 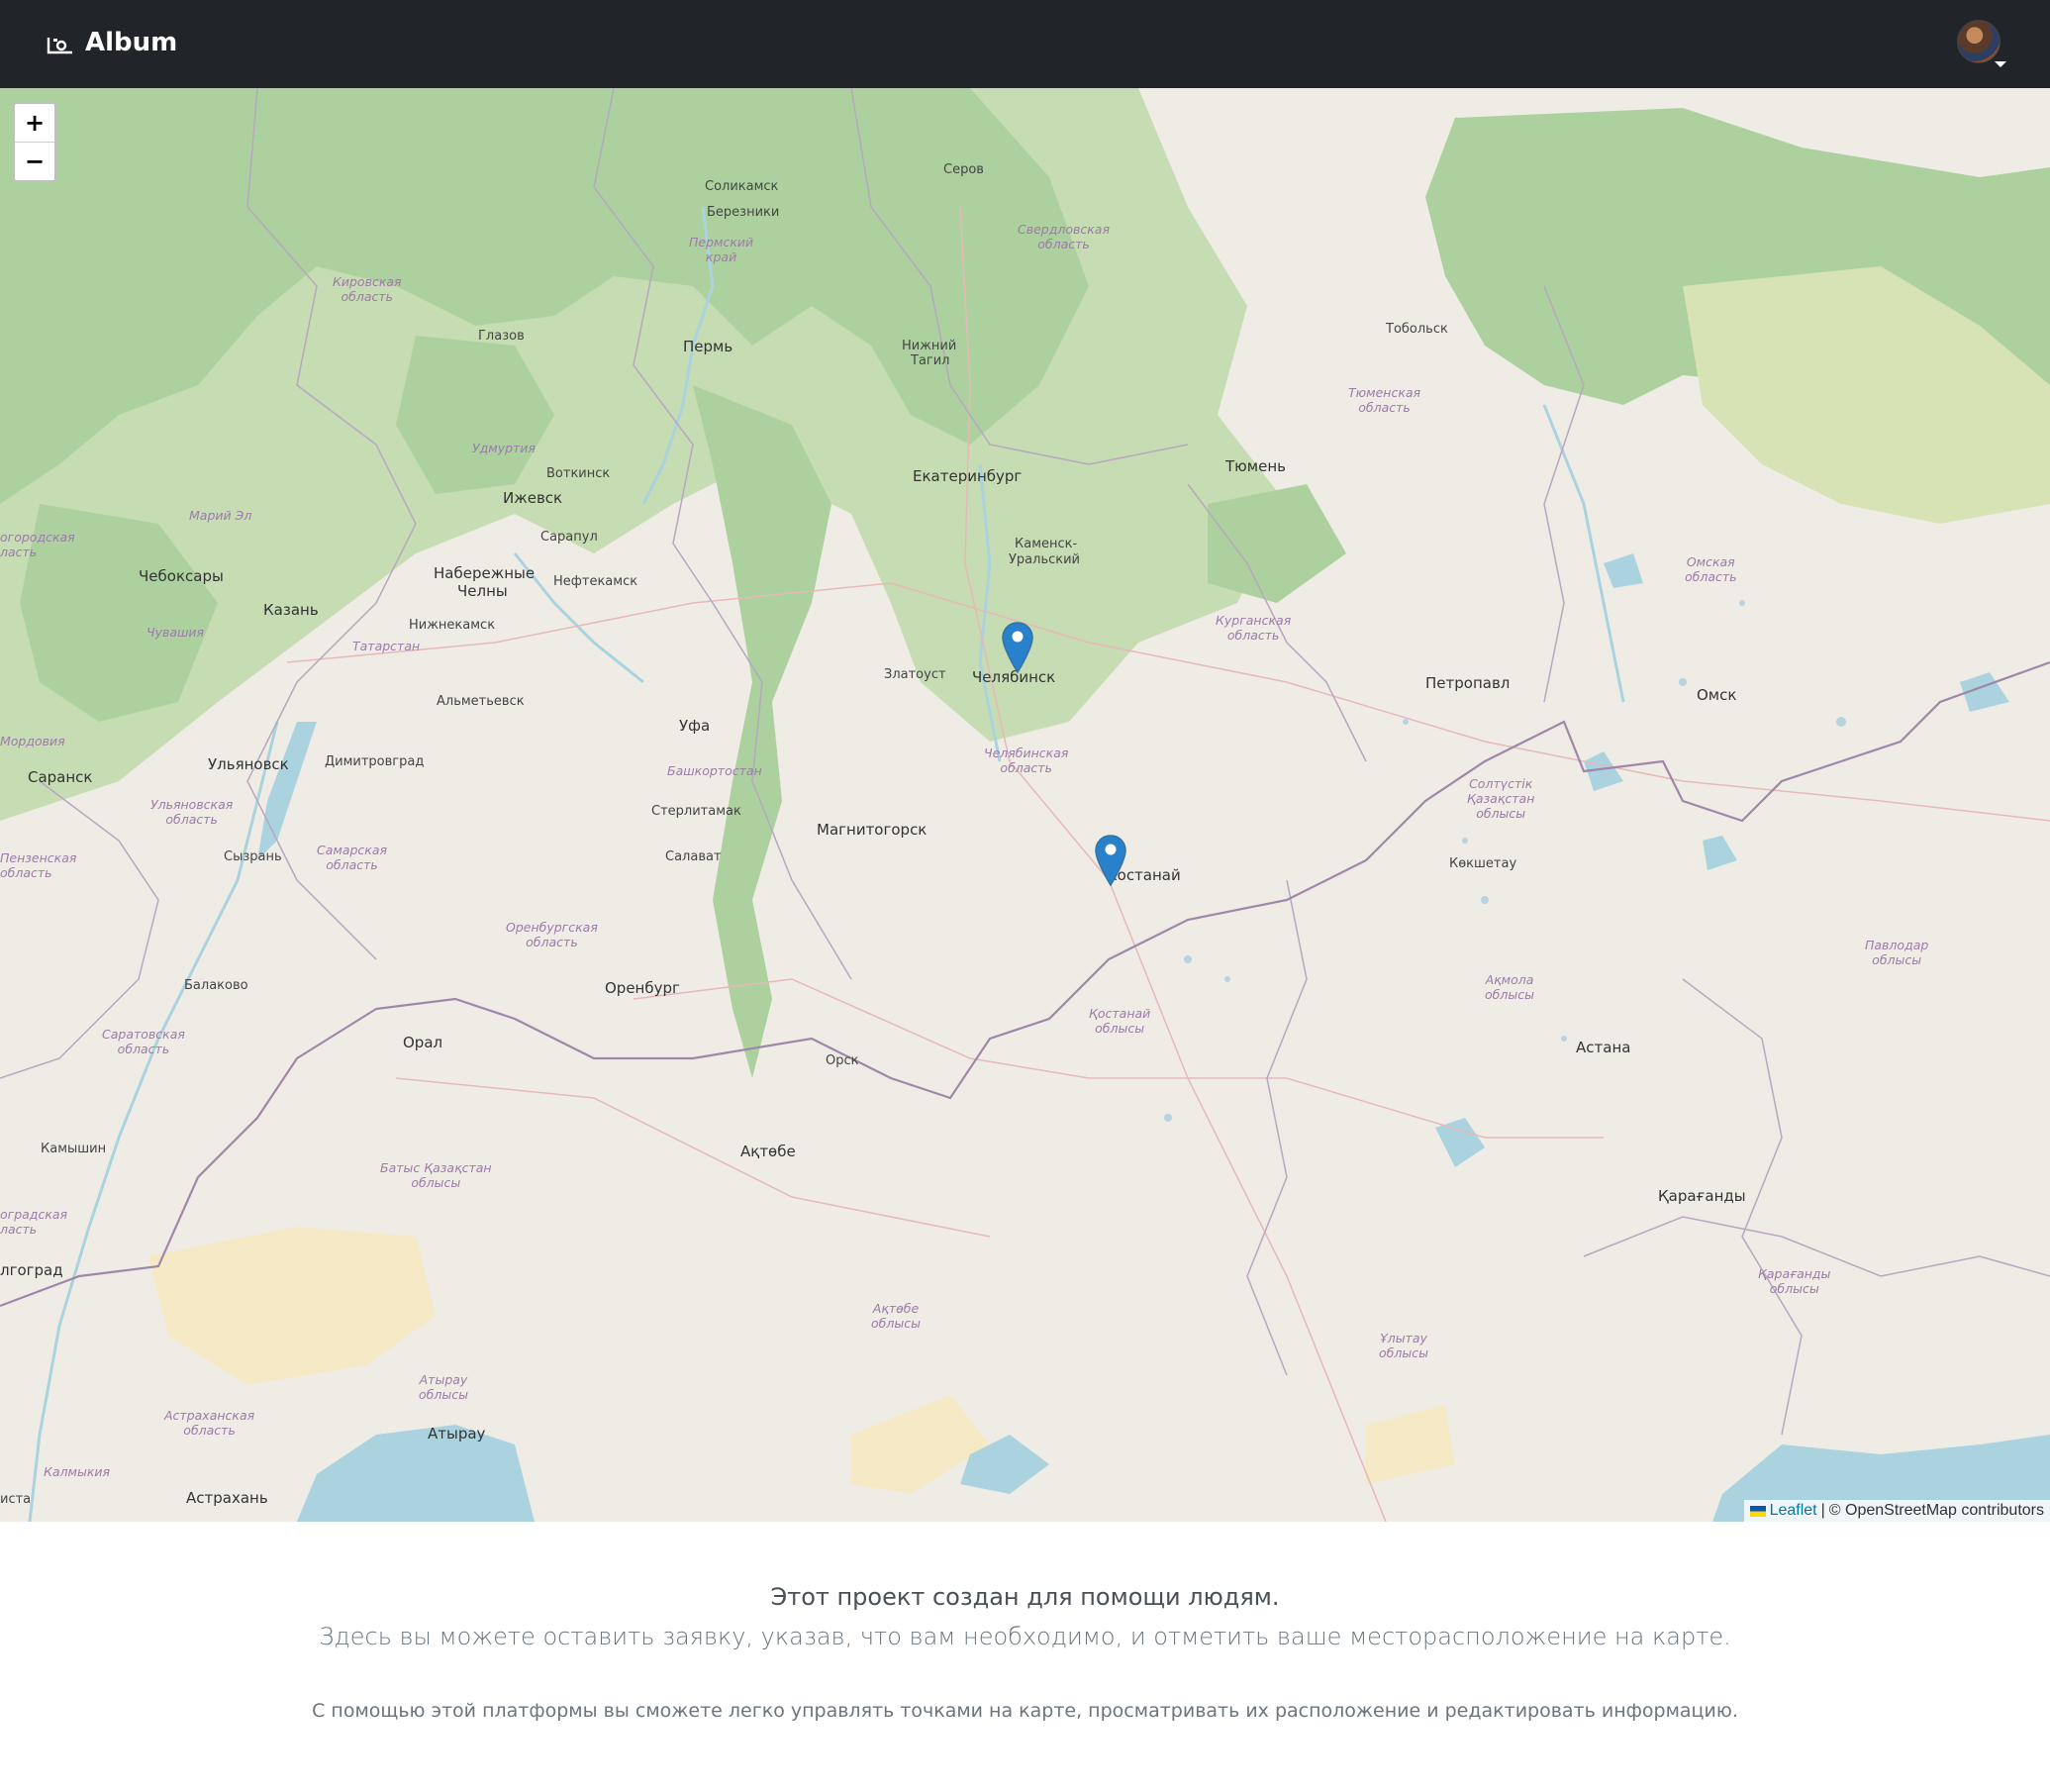 What do you see at coordinates (896, 1316) in the screenshot?
I see `region-label: Ақтөбе облысы` at bounding box center [896, 1316].